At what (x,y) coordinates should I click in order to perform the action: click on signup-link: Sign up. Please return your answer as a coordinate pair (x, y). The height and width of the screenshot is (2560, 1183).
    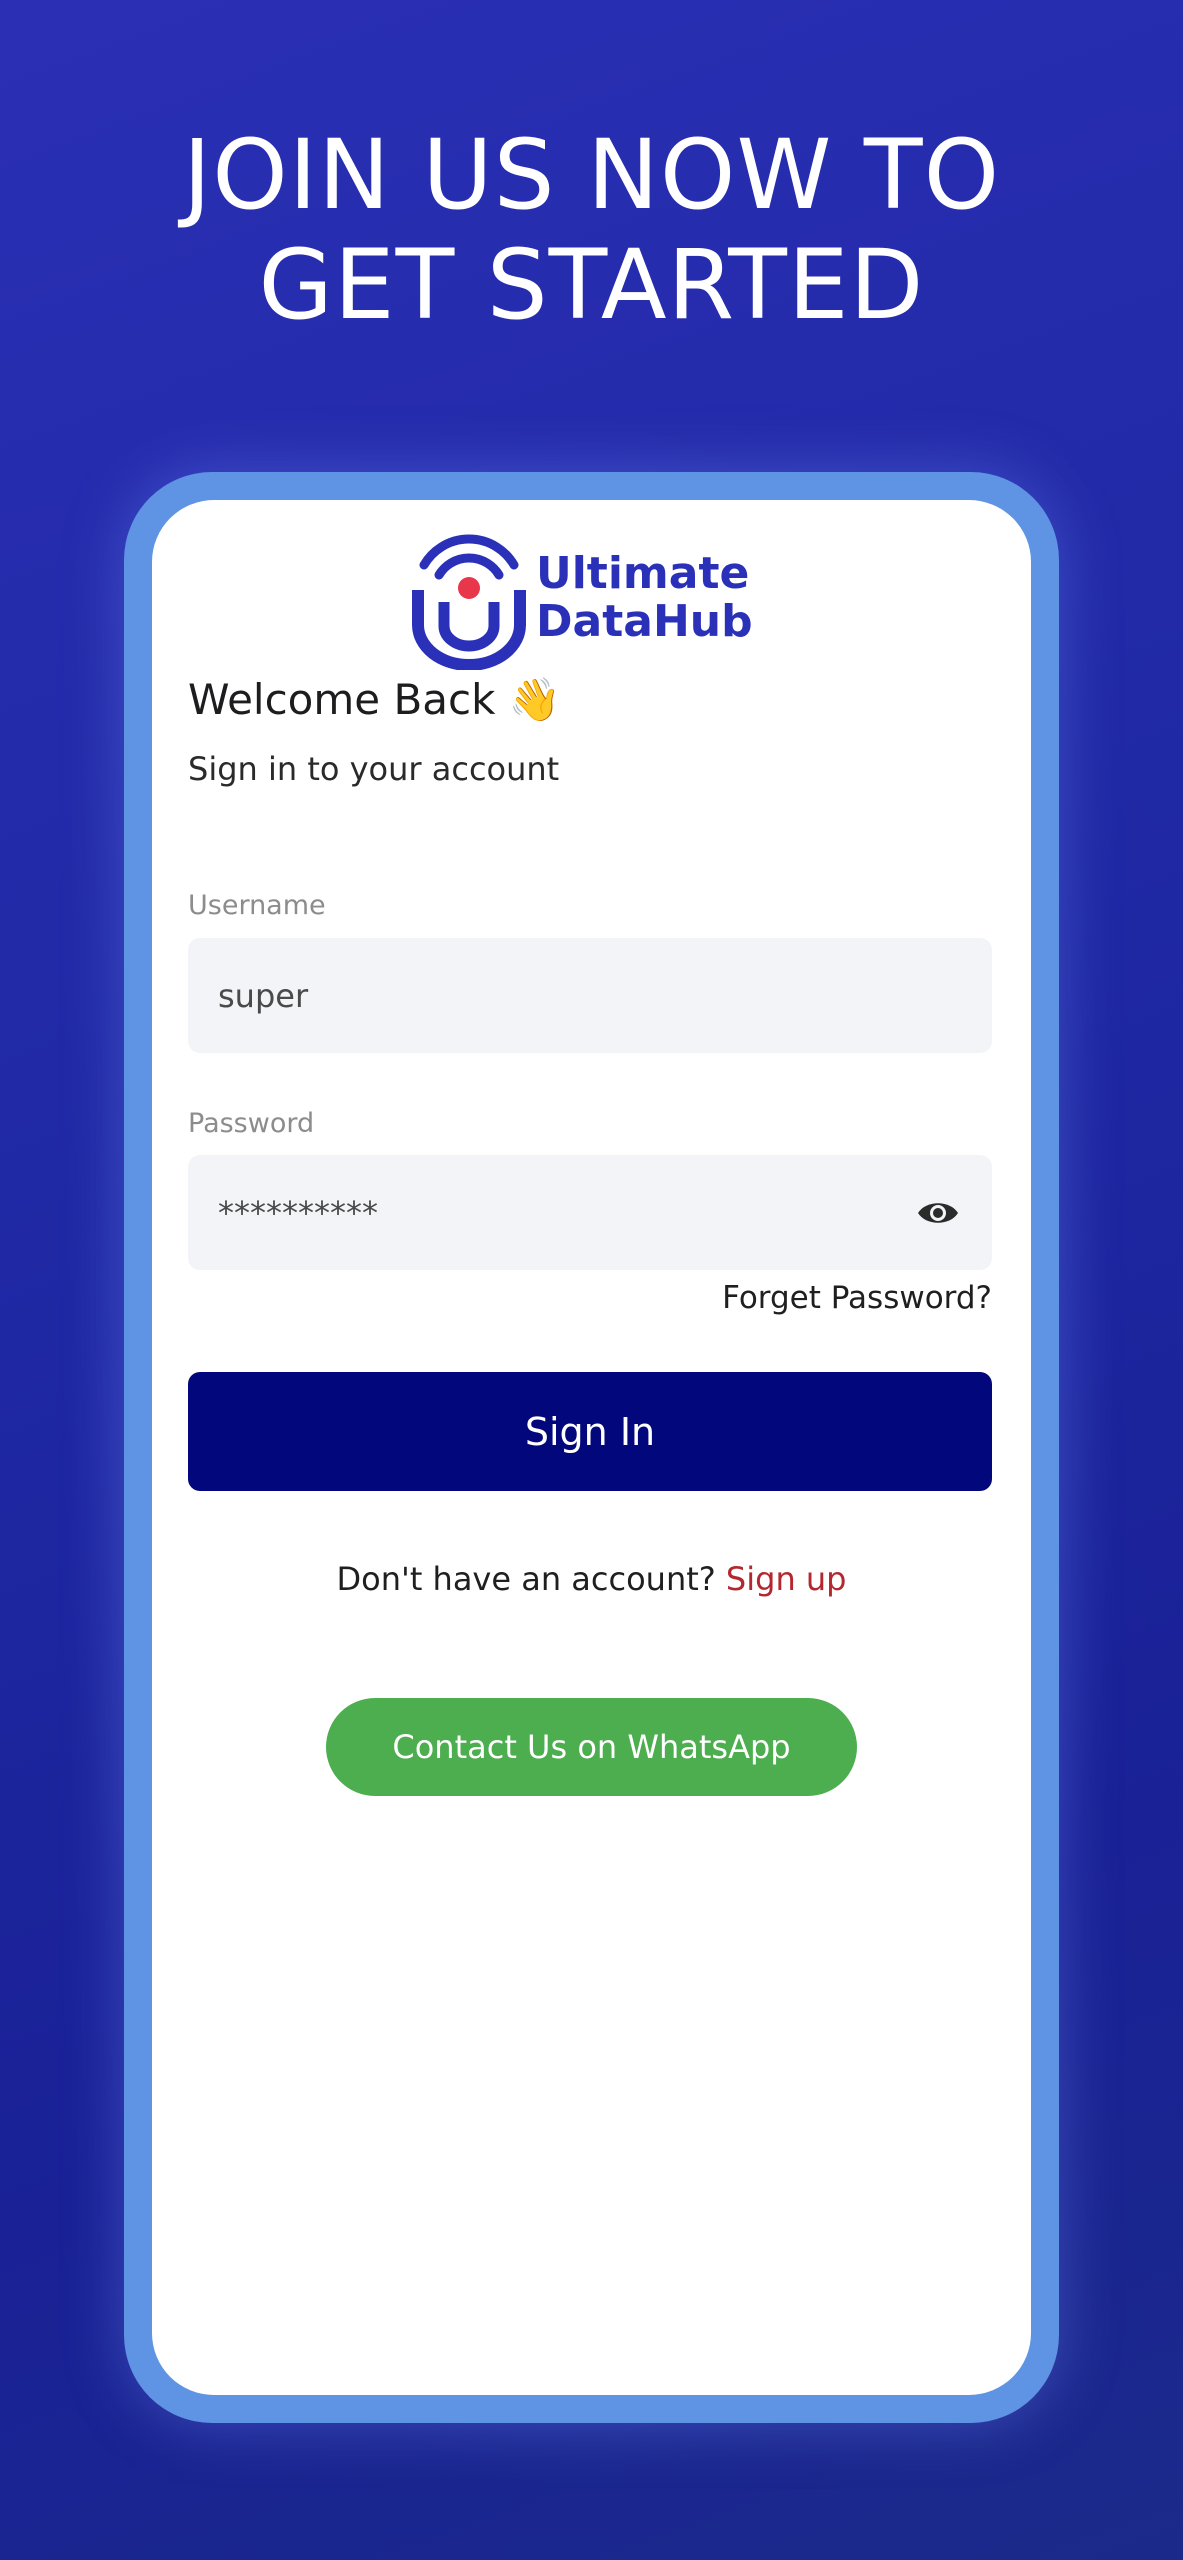
    Looking at the image, I should click on (786, 1579).